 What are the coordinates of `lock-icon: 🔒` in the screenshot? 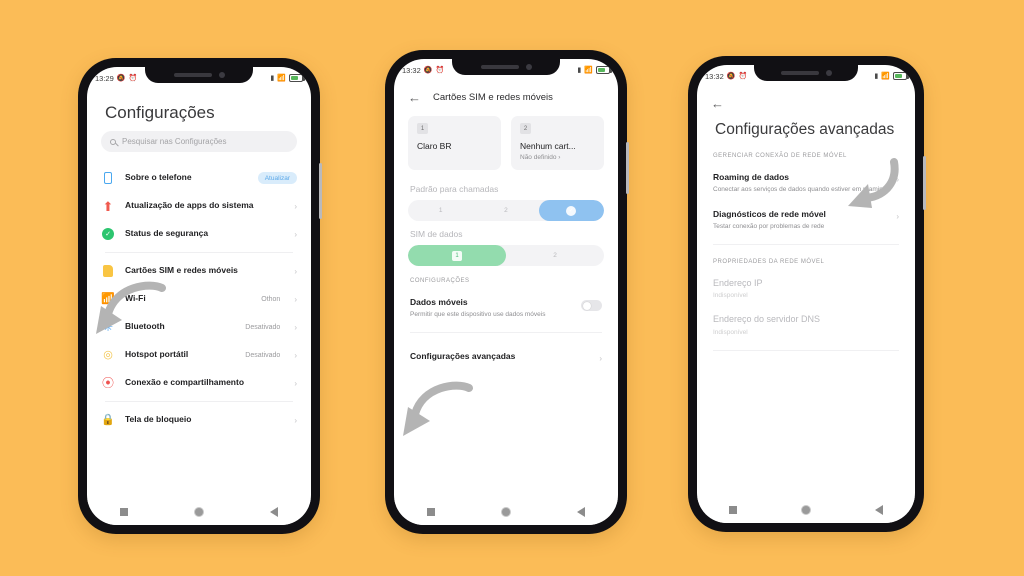 It's located at (108, 419).